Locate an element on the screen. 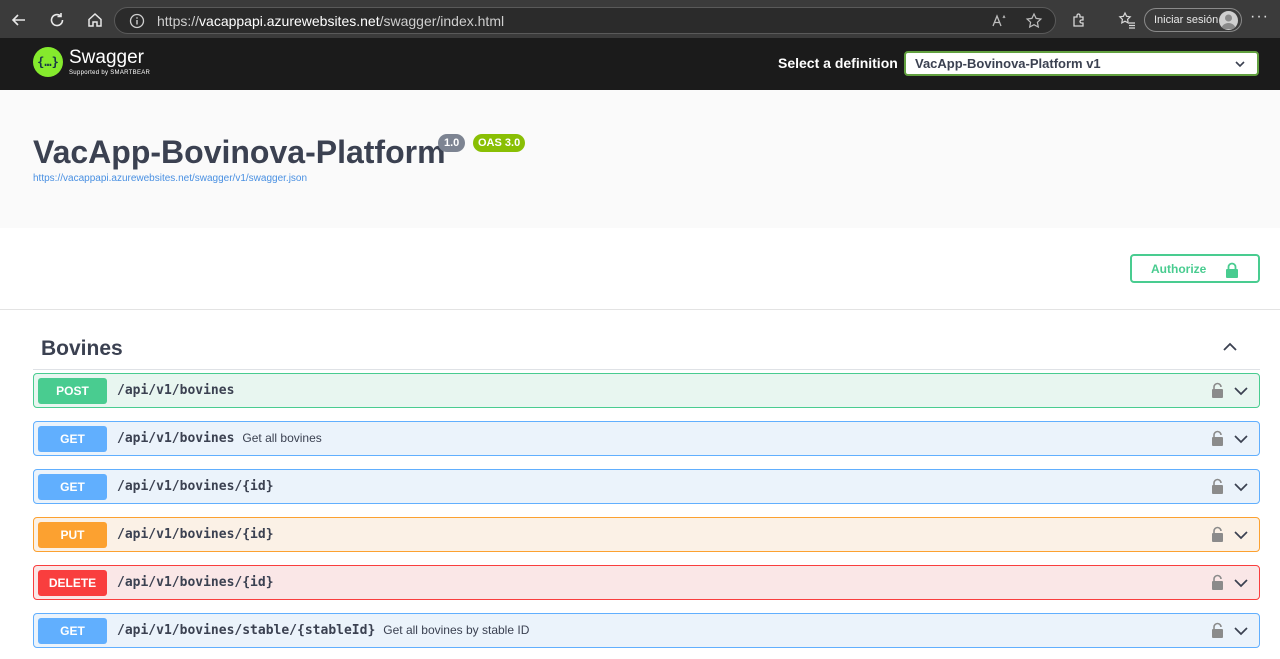  definition-select: VacApp-Bovinova-Platform v1 is located at coordinates (1081, 63).